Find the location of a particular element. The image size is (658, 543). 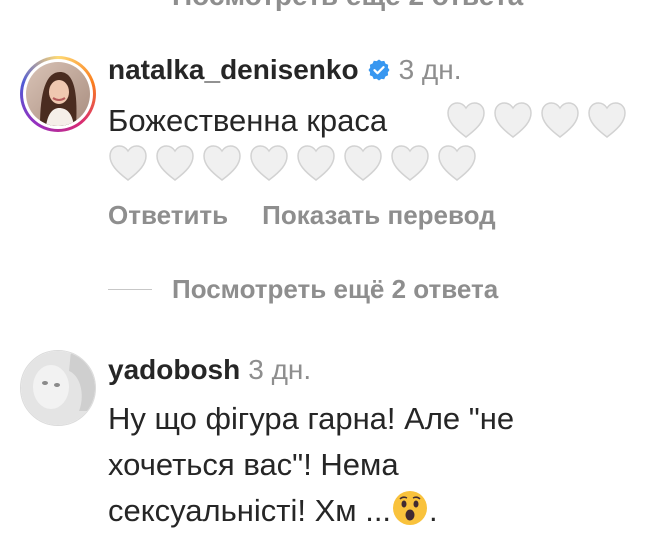

replies-divider is located at coordinates (130, 289).